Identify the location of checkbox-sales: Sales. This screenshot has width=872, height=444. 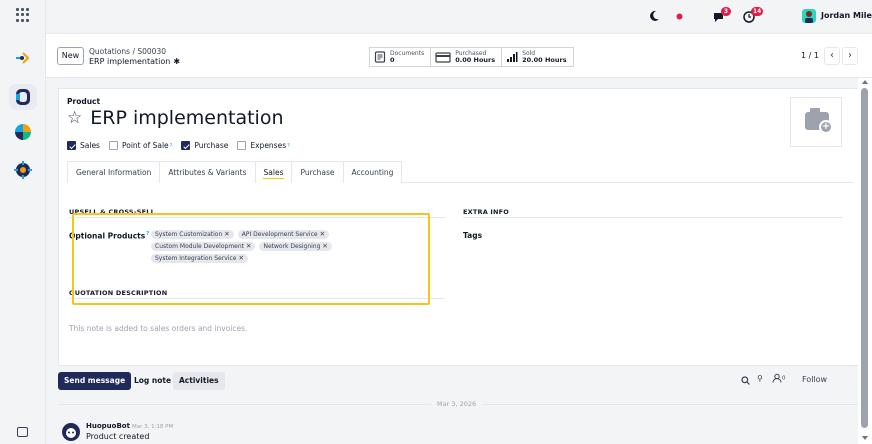
(83, 145).